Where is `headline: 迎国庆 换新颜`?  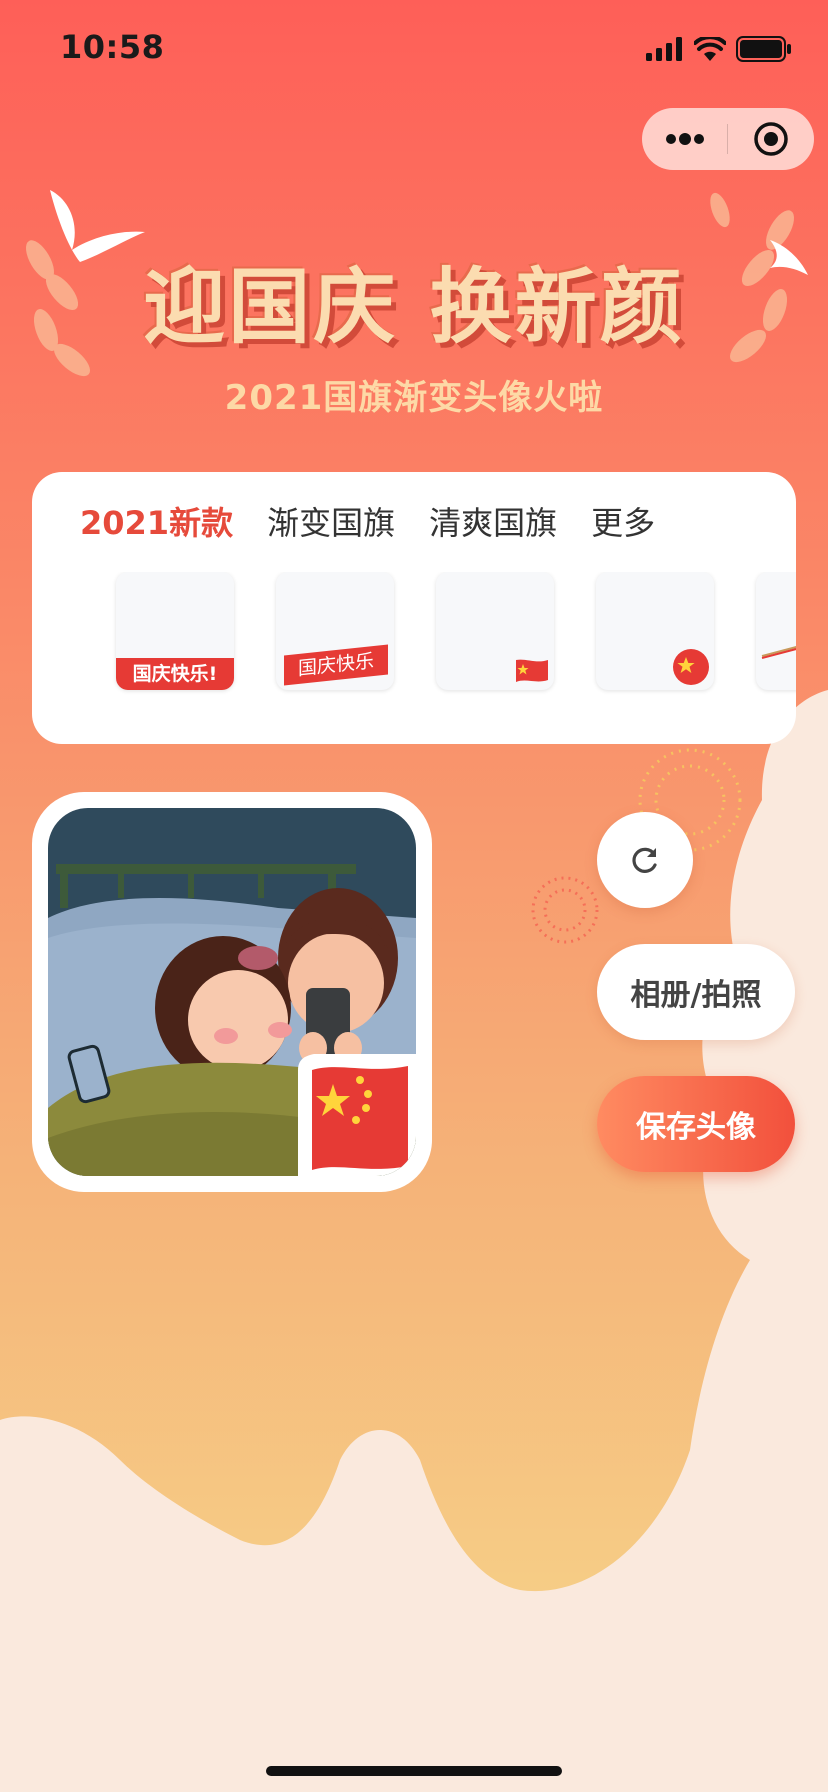 headline: 迎国庆 换新颜 is located at coordinates (414, 307).